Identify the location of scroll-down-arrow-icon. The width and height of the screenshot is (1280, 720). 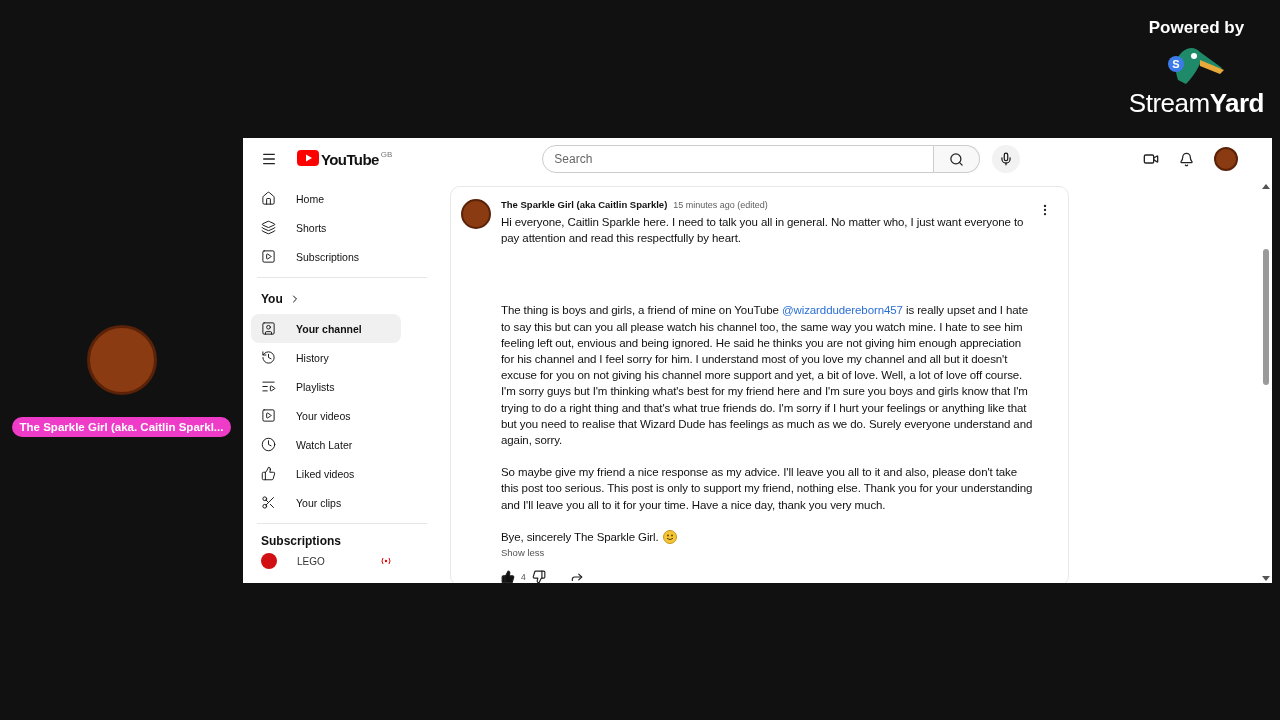
(1266, 578).